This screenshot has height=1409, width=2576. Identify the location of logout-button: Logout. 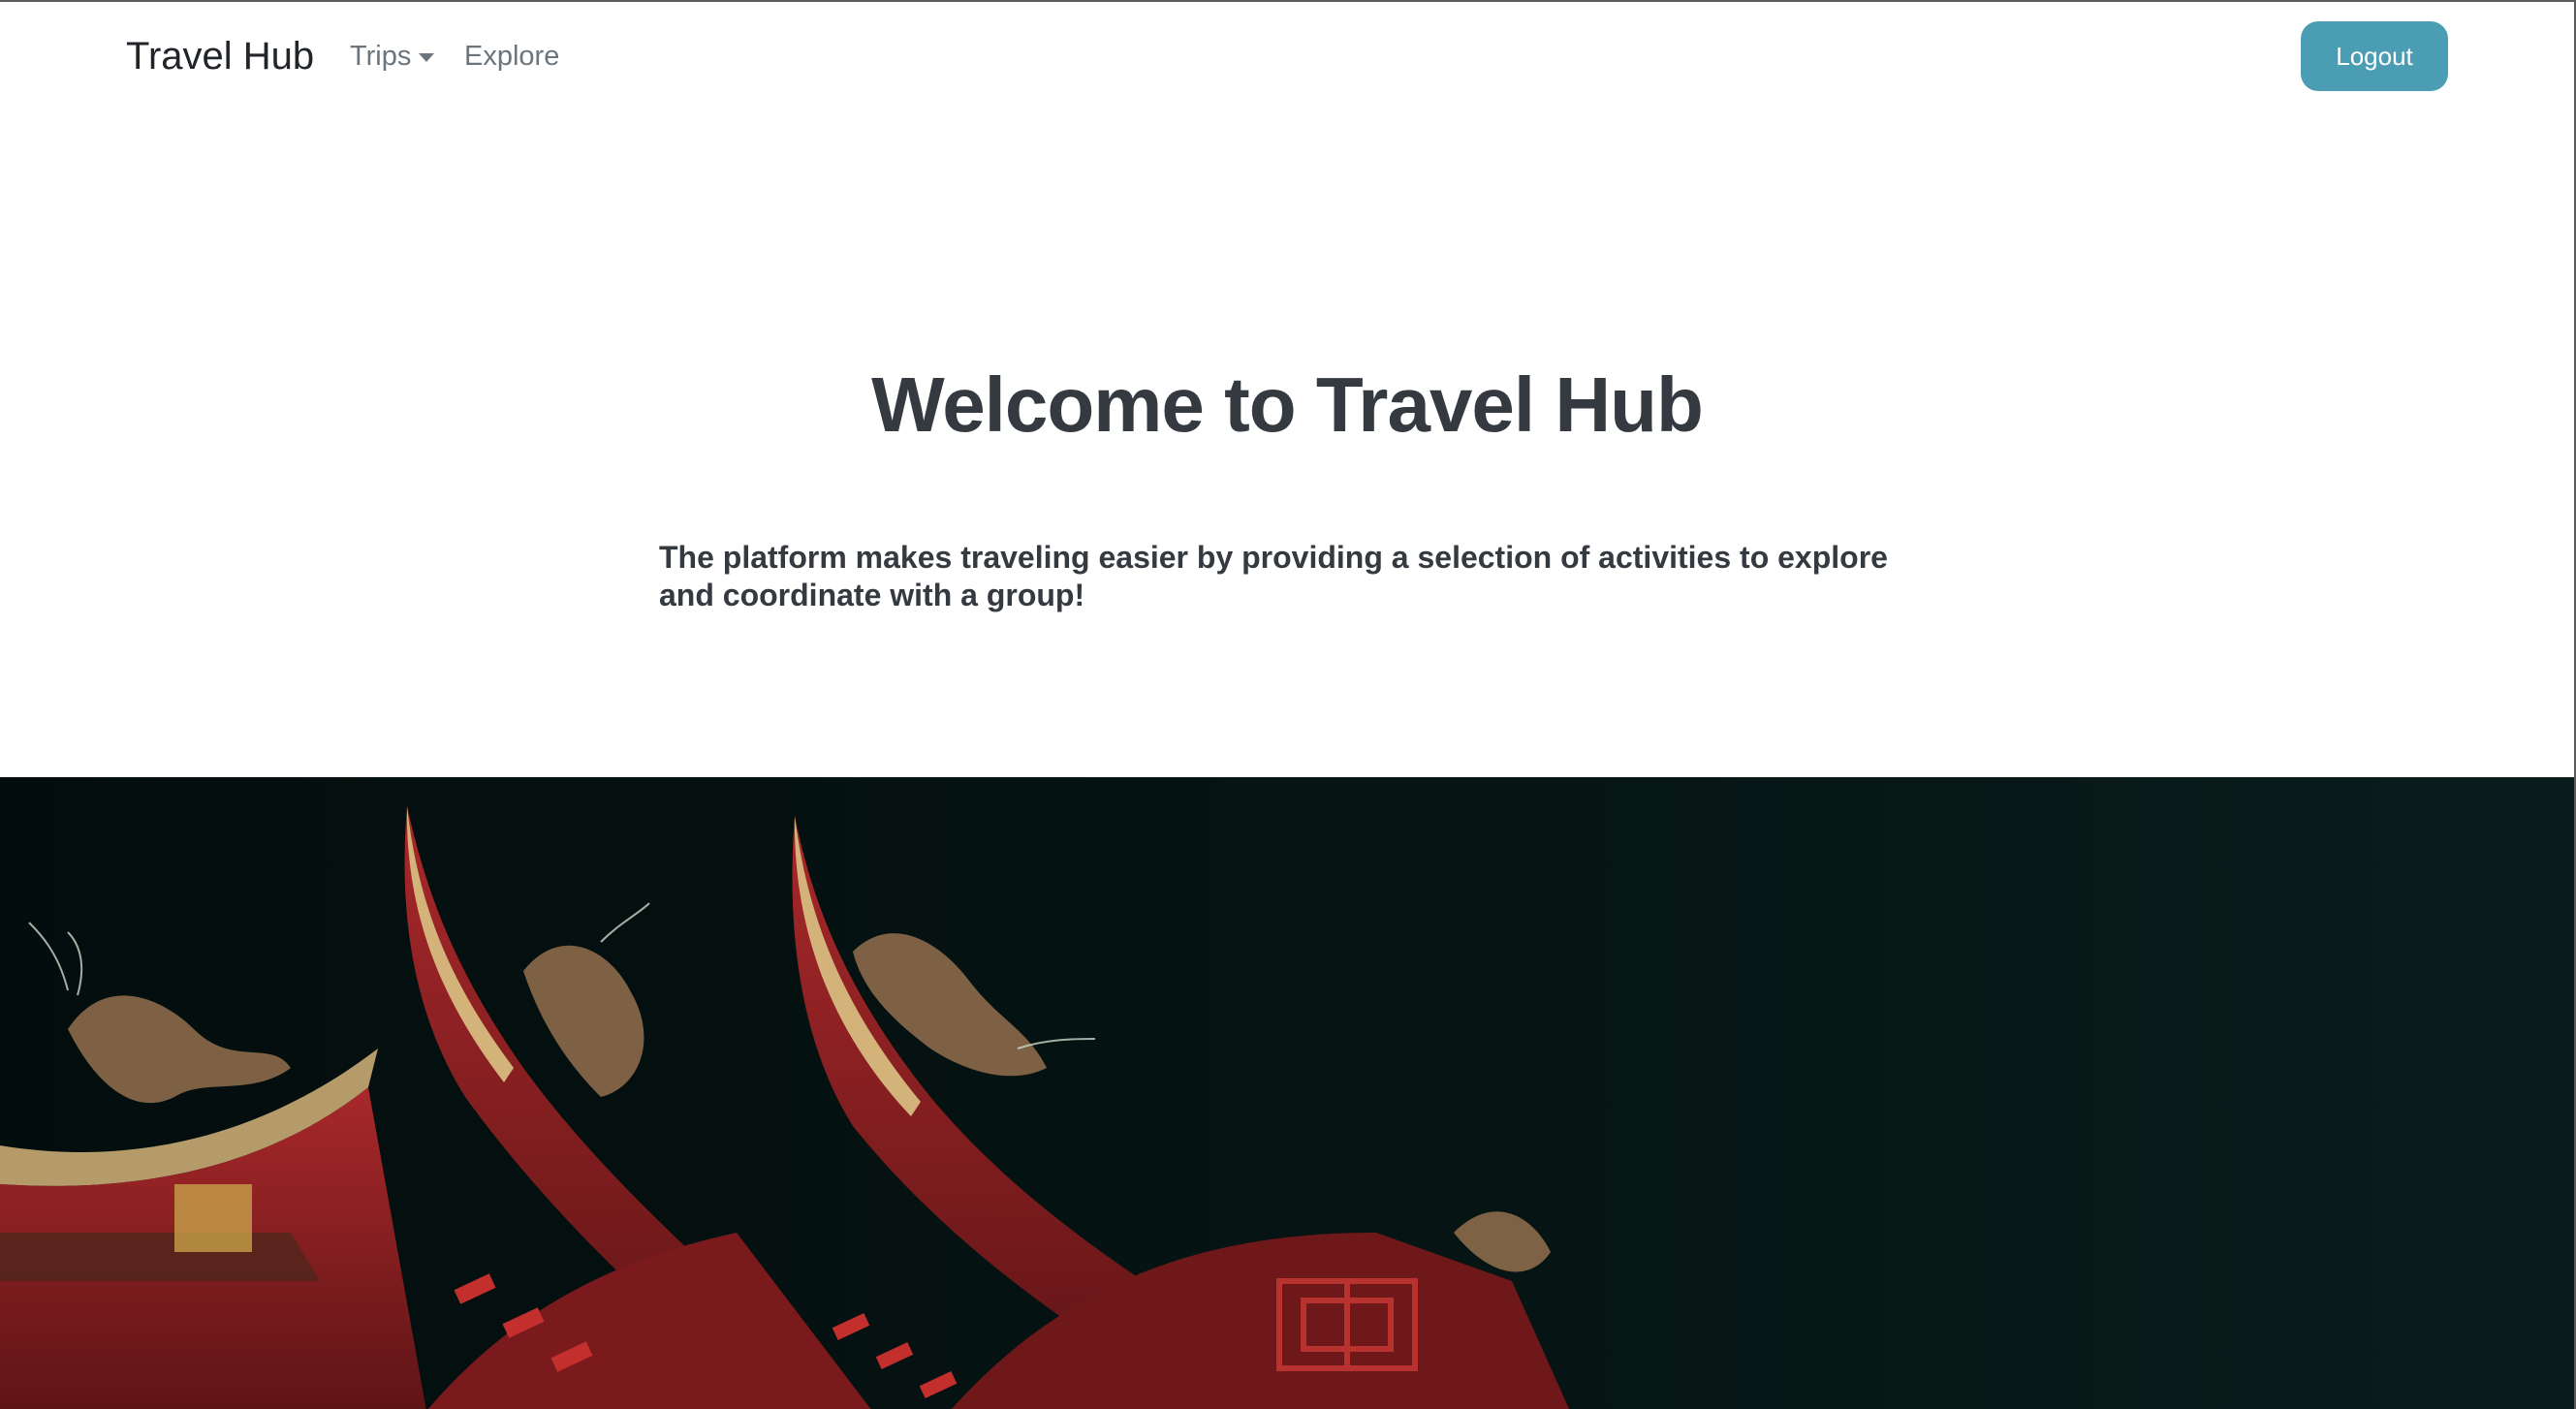
(2374, 56).